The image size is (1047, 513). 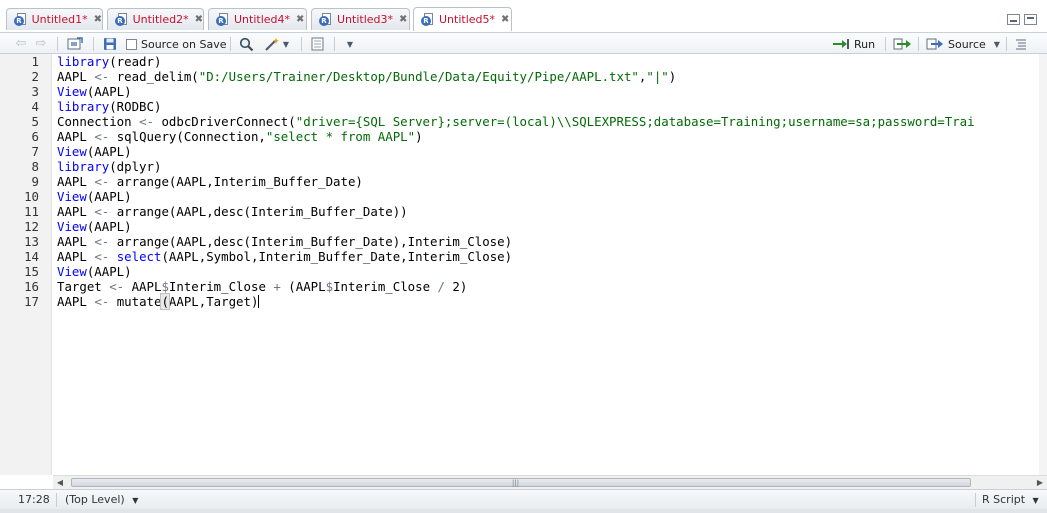 I want to click on scroll-right-arrow-icon: ▶, so click(x=1040, y=482).